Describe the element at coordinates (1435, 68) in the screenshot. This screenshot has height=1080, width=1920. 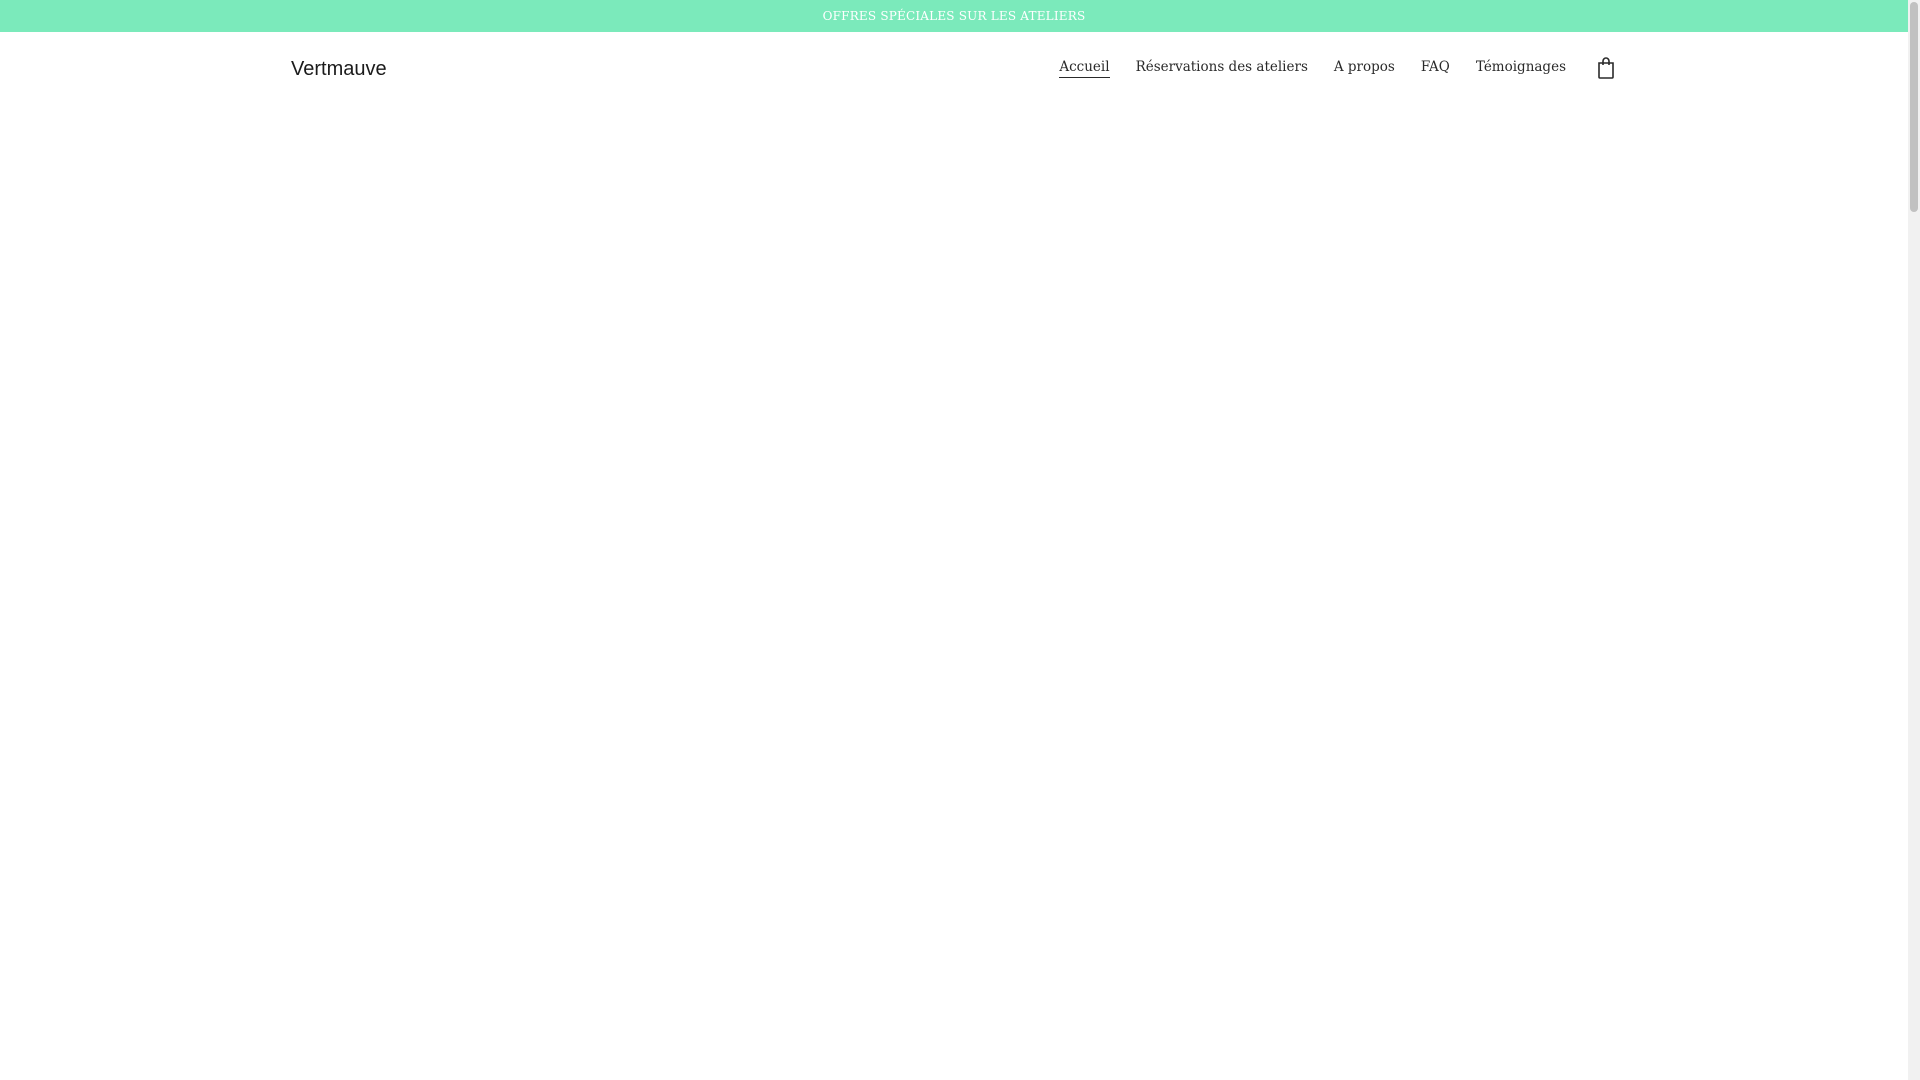
I see `nav-faq: FAQ` at that location.